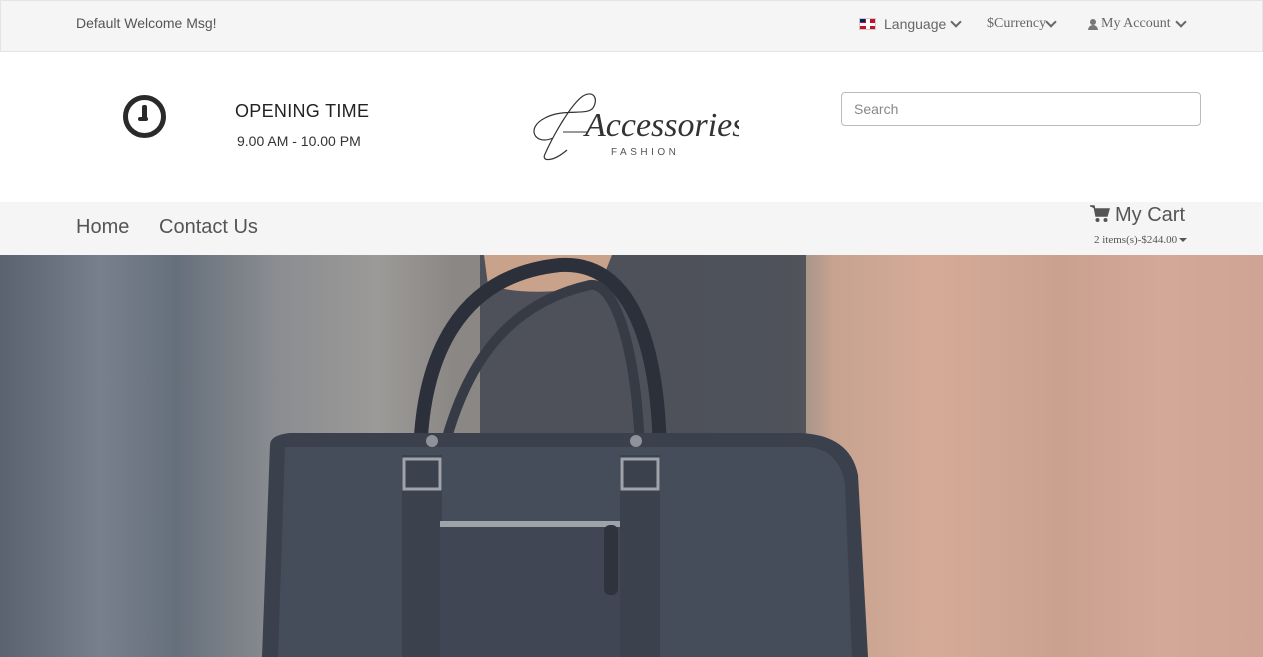 Image resolution: width=1263 pixels, height=657 pixels. I want to click on user-icon, so click(1093, 24).